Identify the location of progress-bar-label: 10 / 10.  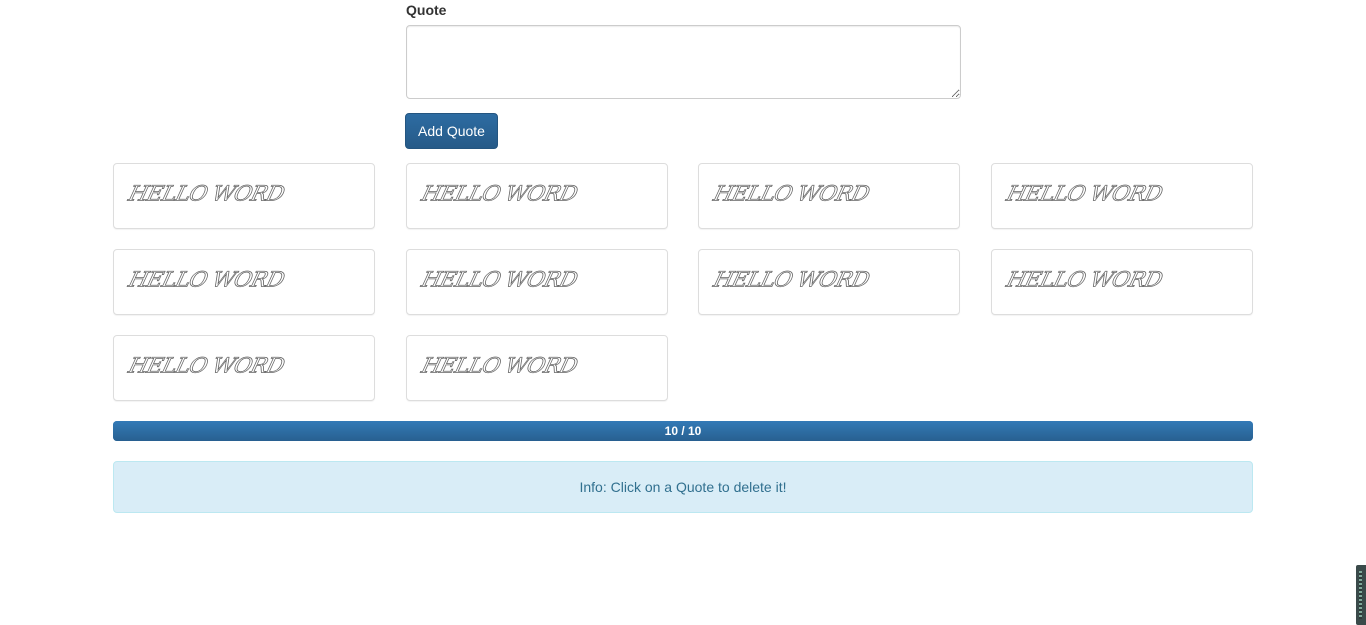
(683, 431).